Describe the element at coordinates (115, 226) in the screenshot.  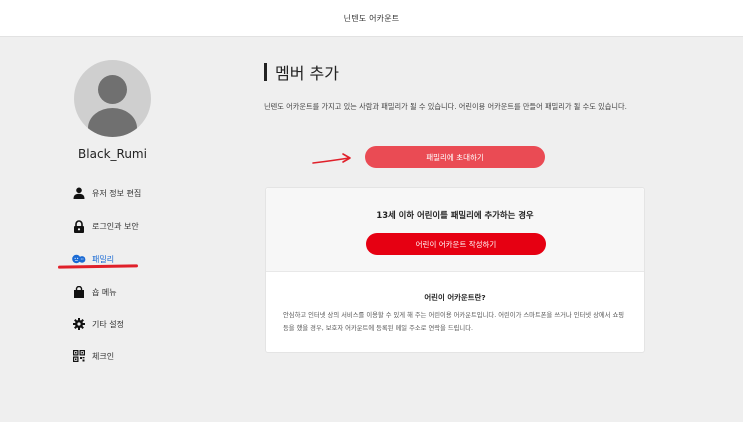
I see `sidebar-item-label: 로그인과 보안` at that location.